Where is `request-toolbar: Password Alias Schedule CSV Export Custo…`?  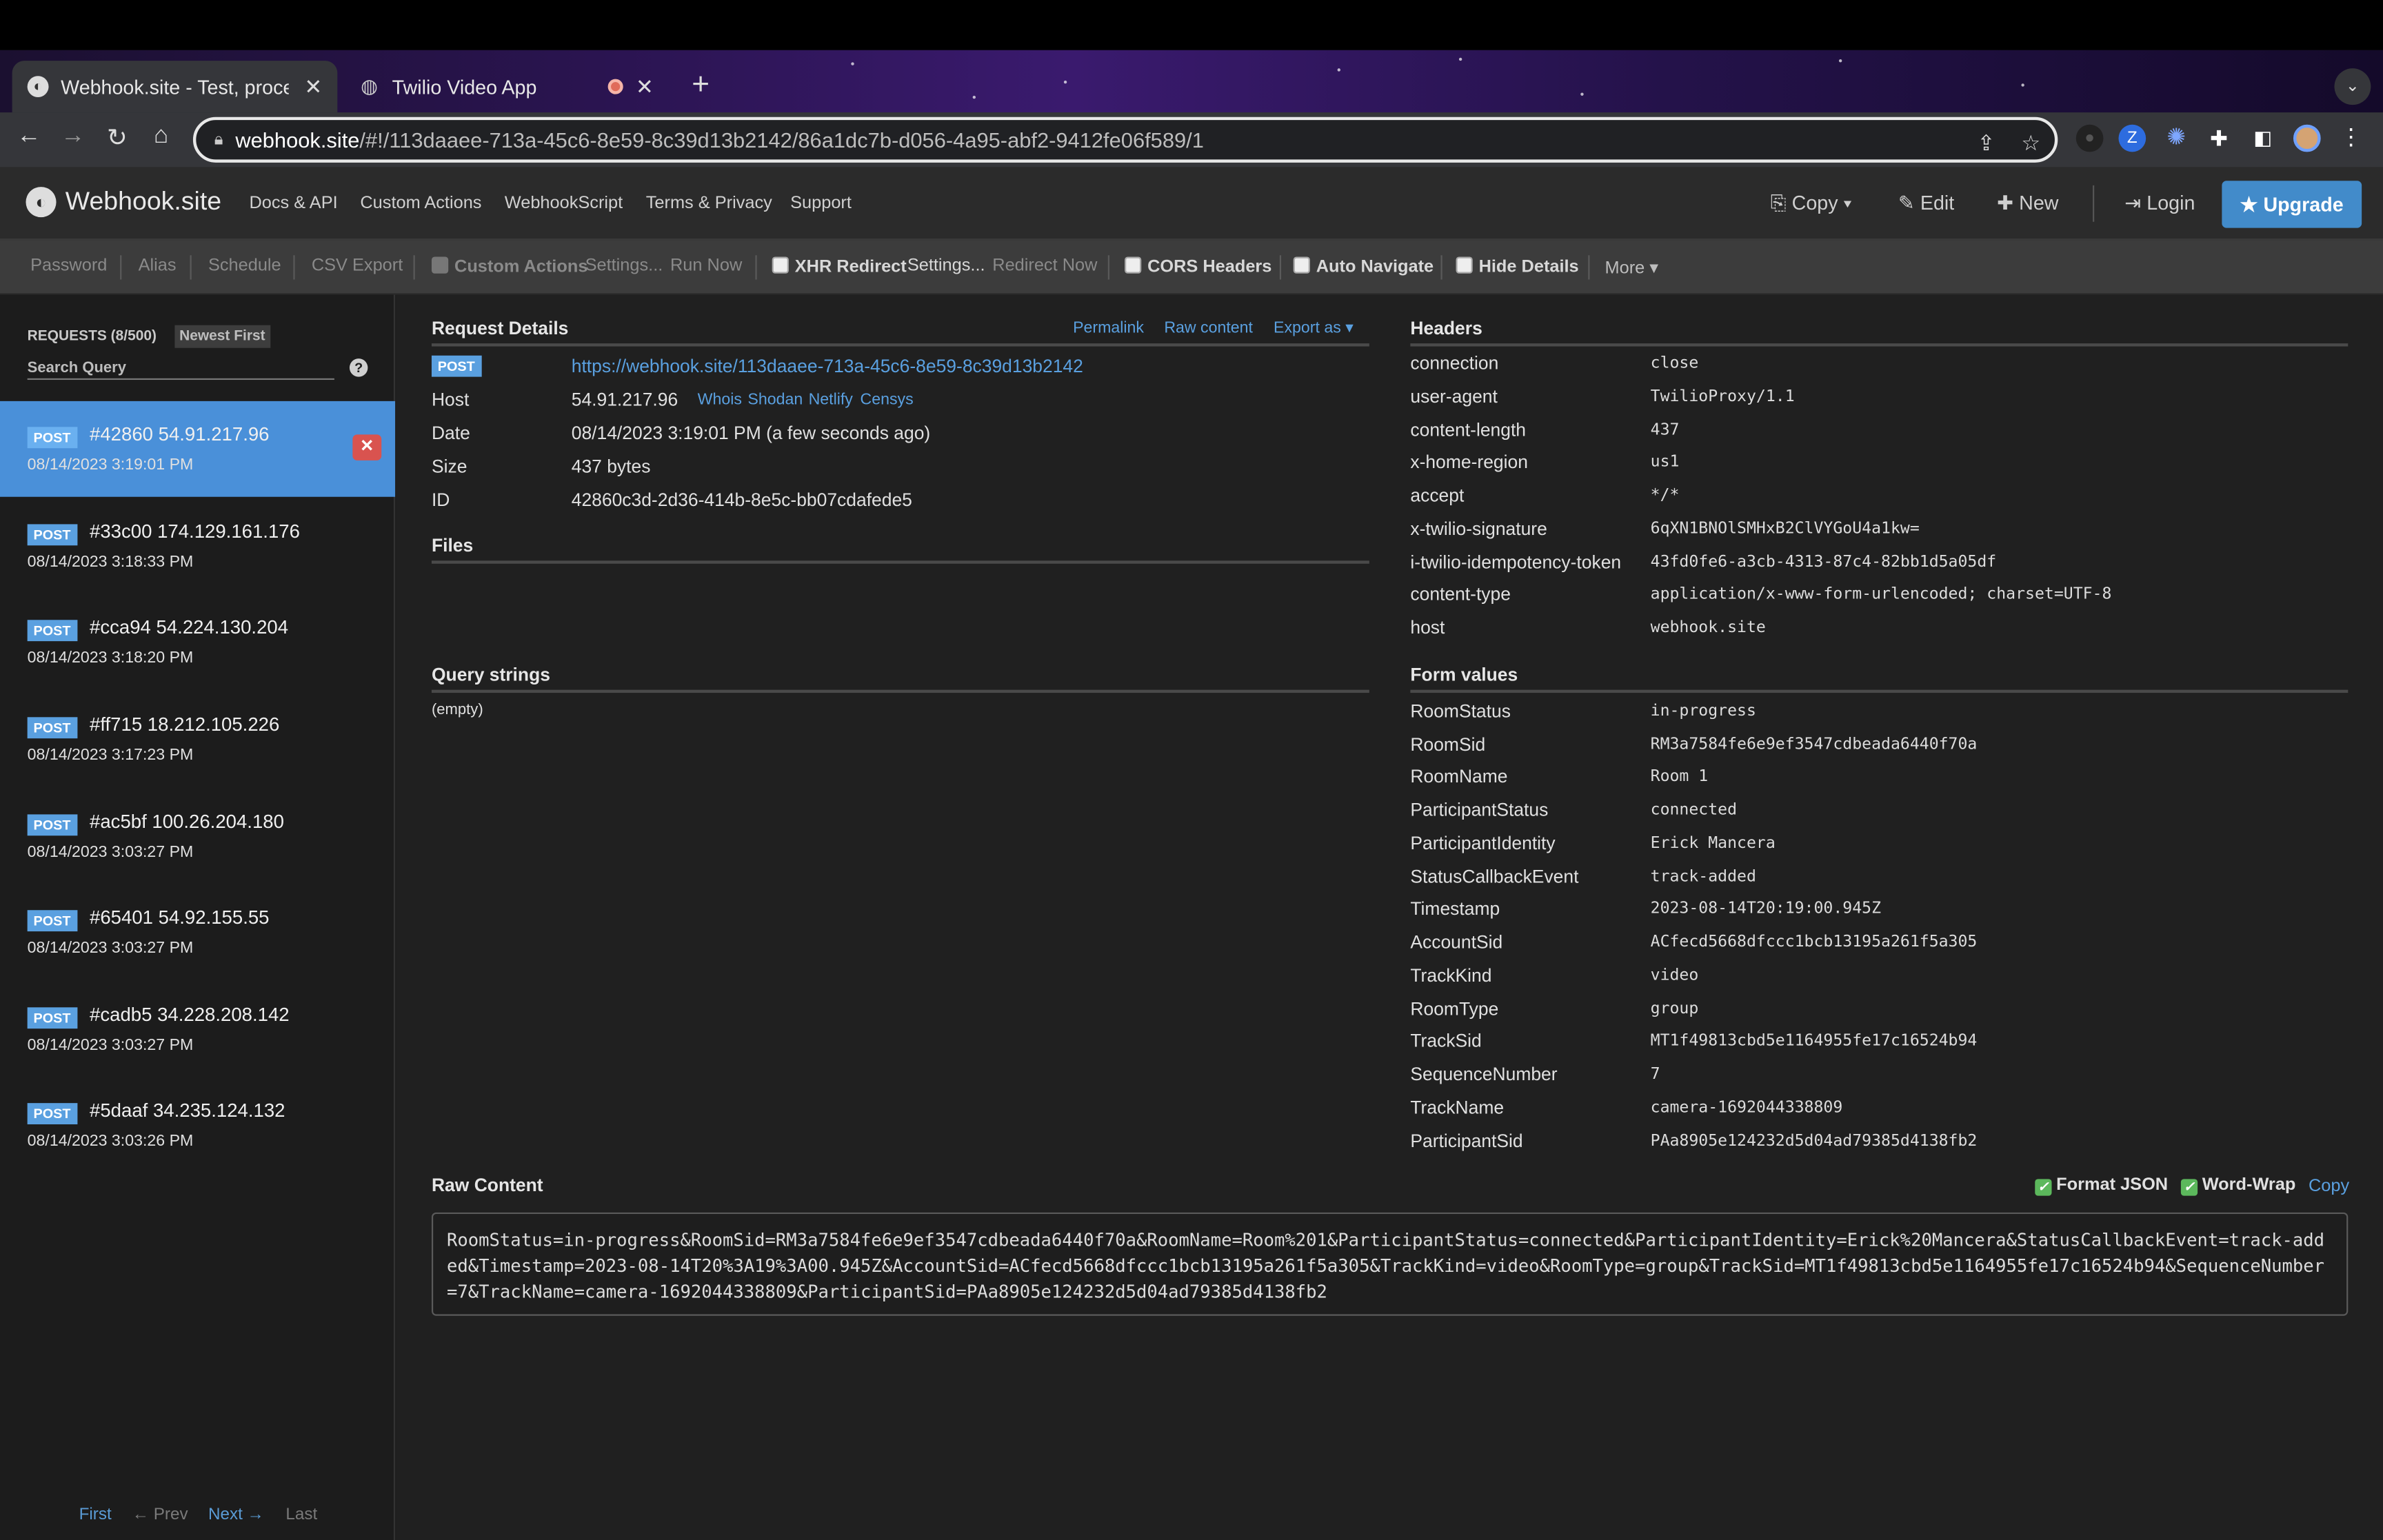
request-toolbar: Password Alias Schedule CSV Export Custo… is located at coordinates (1191, 267).